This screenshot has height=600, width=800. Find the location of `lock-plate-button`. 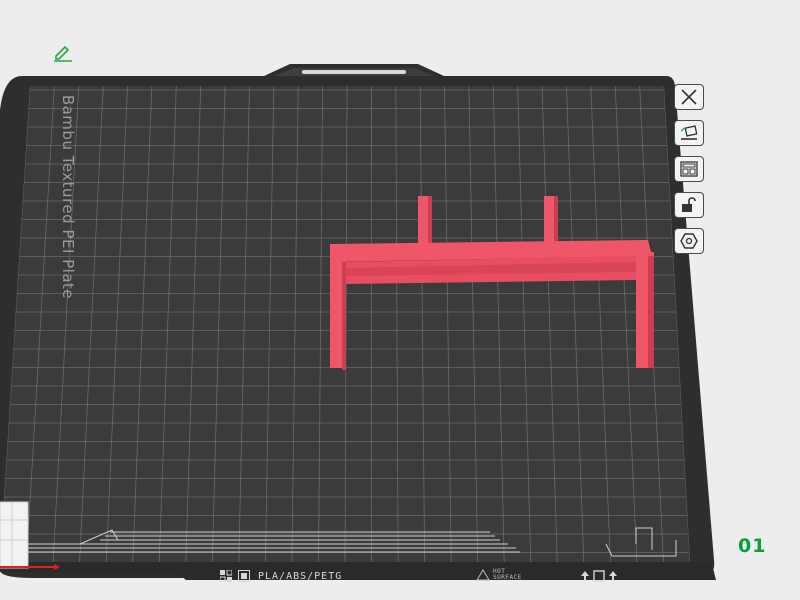

lock-plate-button is located at coordinates (689, 205).